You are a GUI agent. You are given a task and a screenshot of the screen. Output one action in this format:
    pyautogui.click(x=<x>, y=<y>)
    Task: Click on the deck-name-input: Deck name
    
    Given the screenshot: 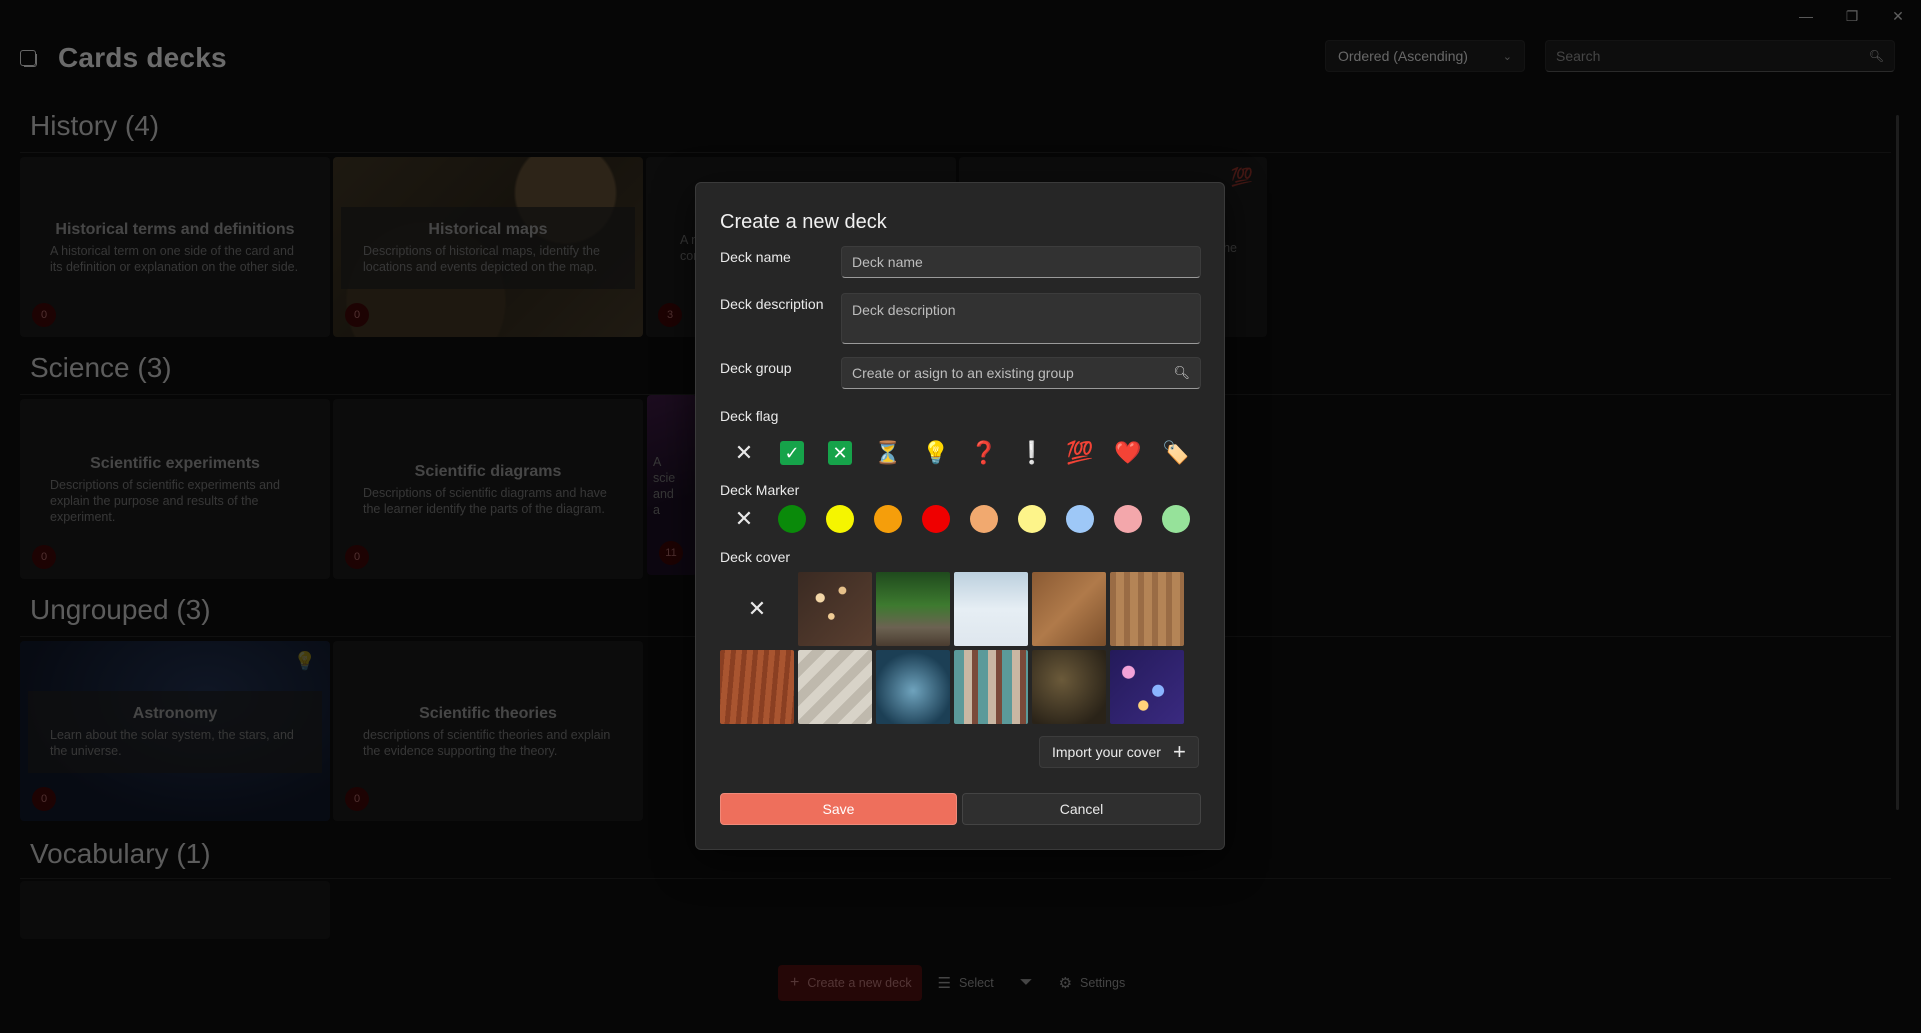 What is the action you would take?
    pyautogui.click(x=1021, y=262)
    